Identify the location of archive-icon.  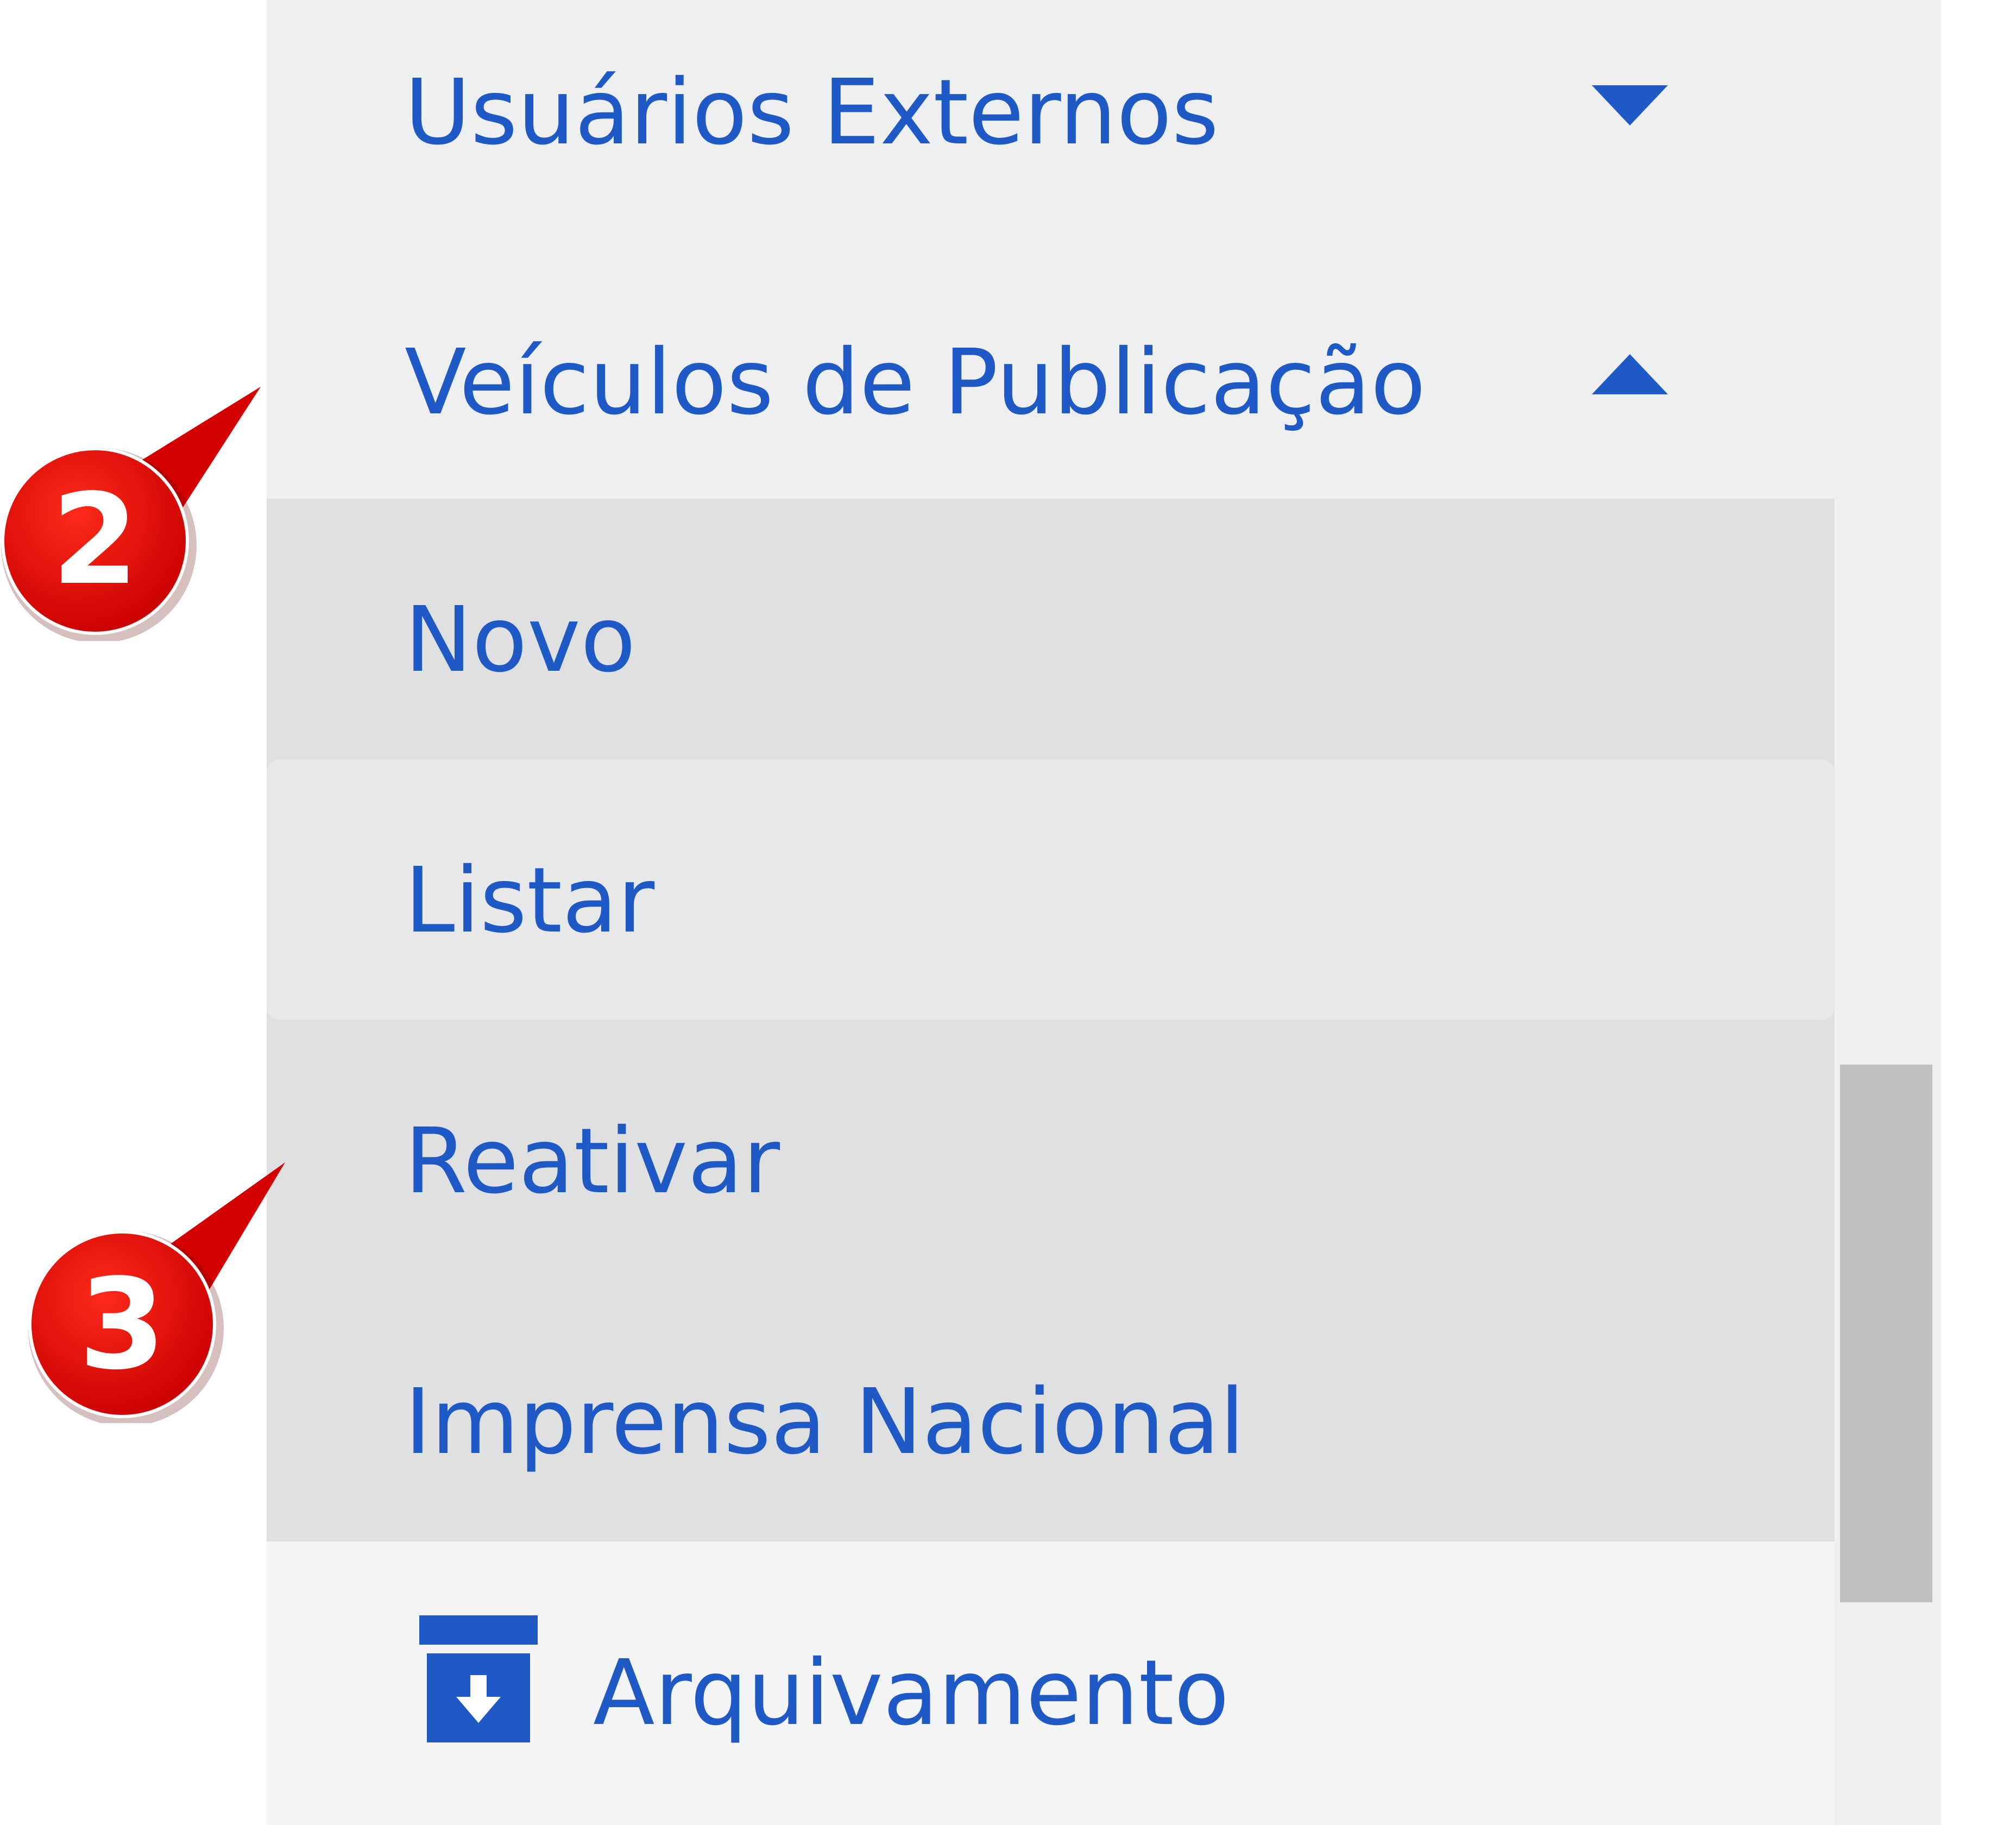
(478, 1678).